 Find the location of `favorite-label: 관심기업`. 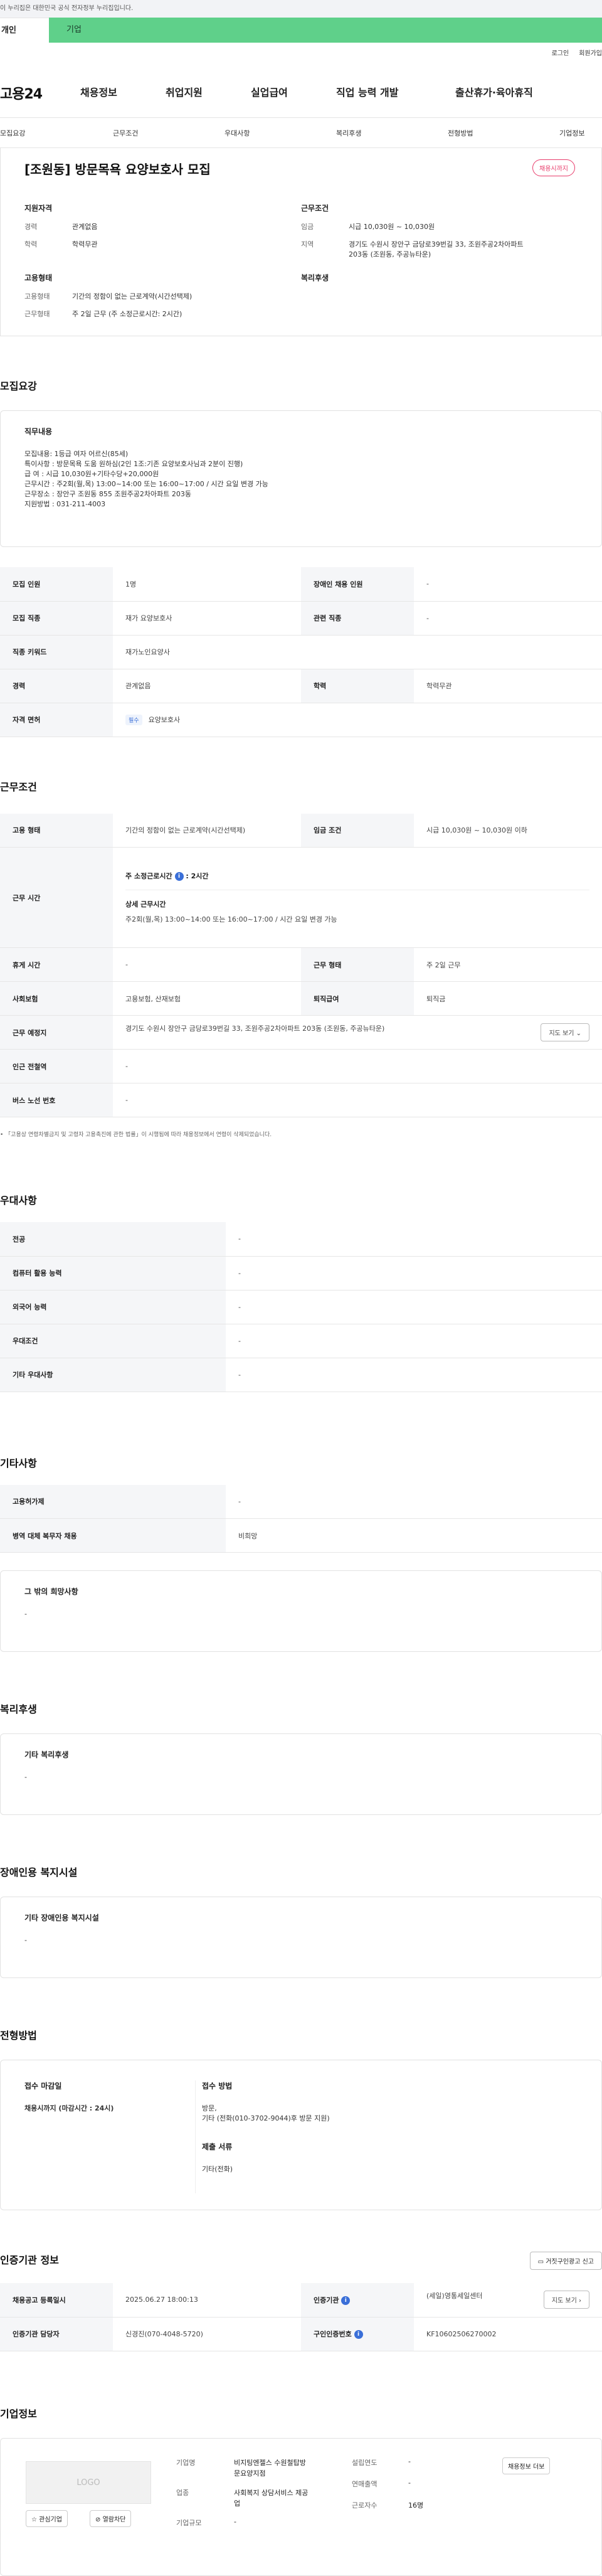

favorite-label: 관심기업 is located at coordinates (51, 2519).